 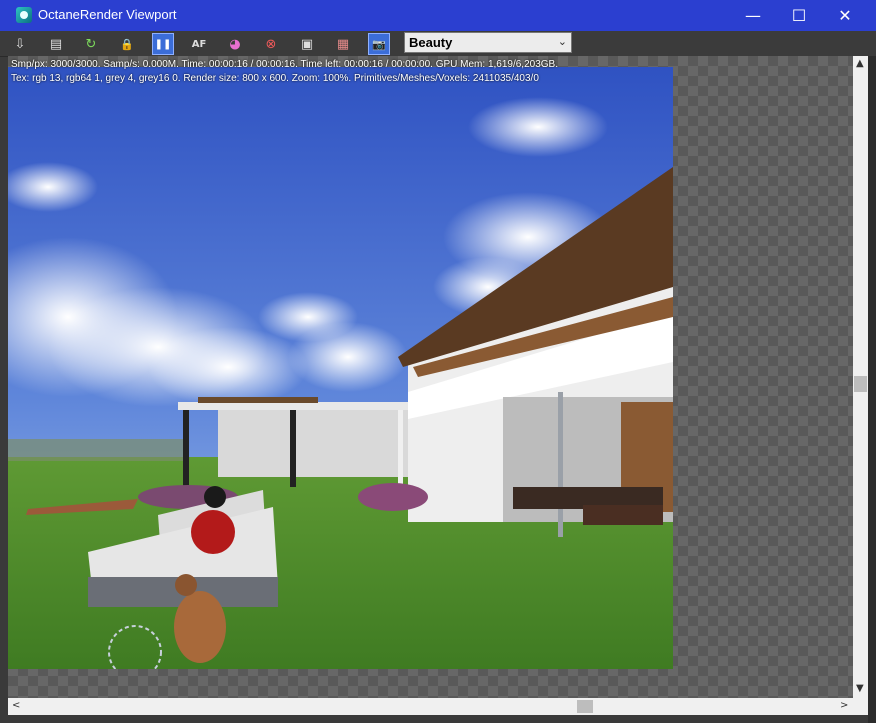 I want to click on scroll-up-icon: ▲, so click(x=860, y=63).